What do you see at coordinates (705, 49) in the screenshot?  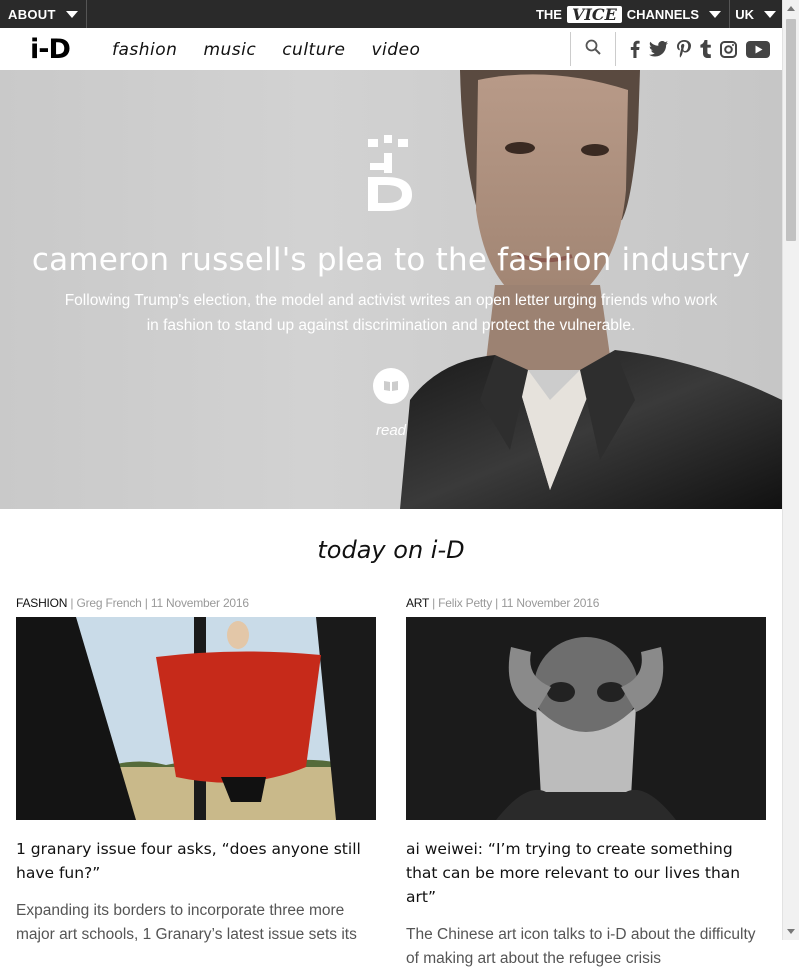 I see `tumblr-icon` at bounding box center [705, 49].